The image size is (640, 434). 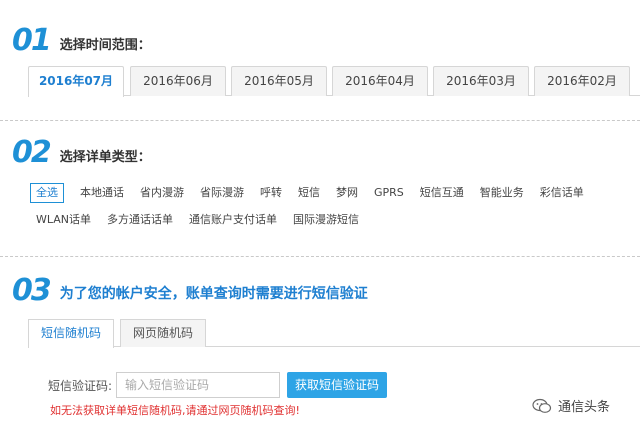 I want to click on step2-header: 02 选择详单类型：, so click(x=81, y=153).